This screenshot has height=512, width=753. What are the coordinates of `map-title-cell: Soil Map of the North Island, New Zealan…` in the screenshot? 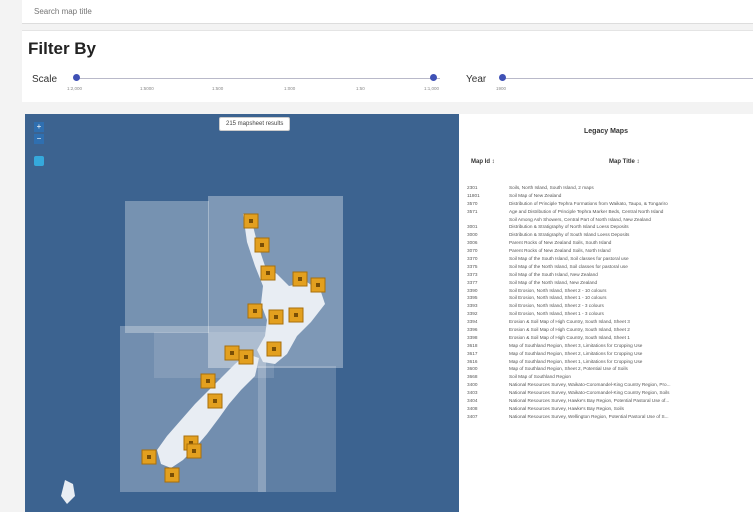 It's located at (553, 282).